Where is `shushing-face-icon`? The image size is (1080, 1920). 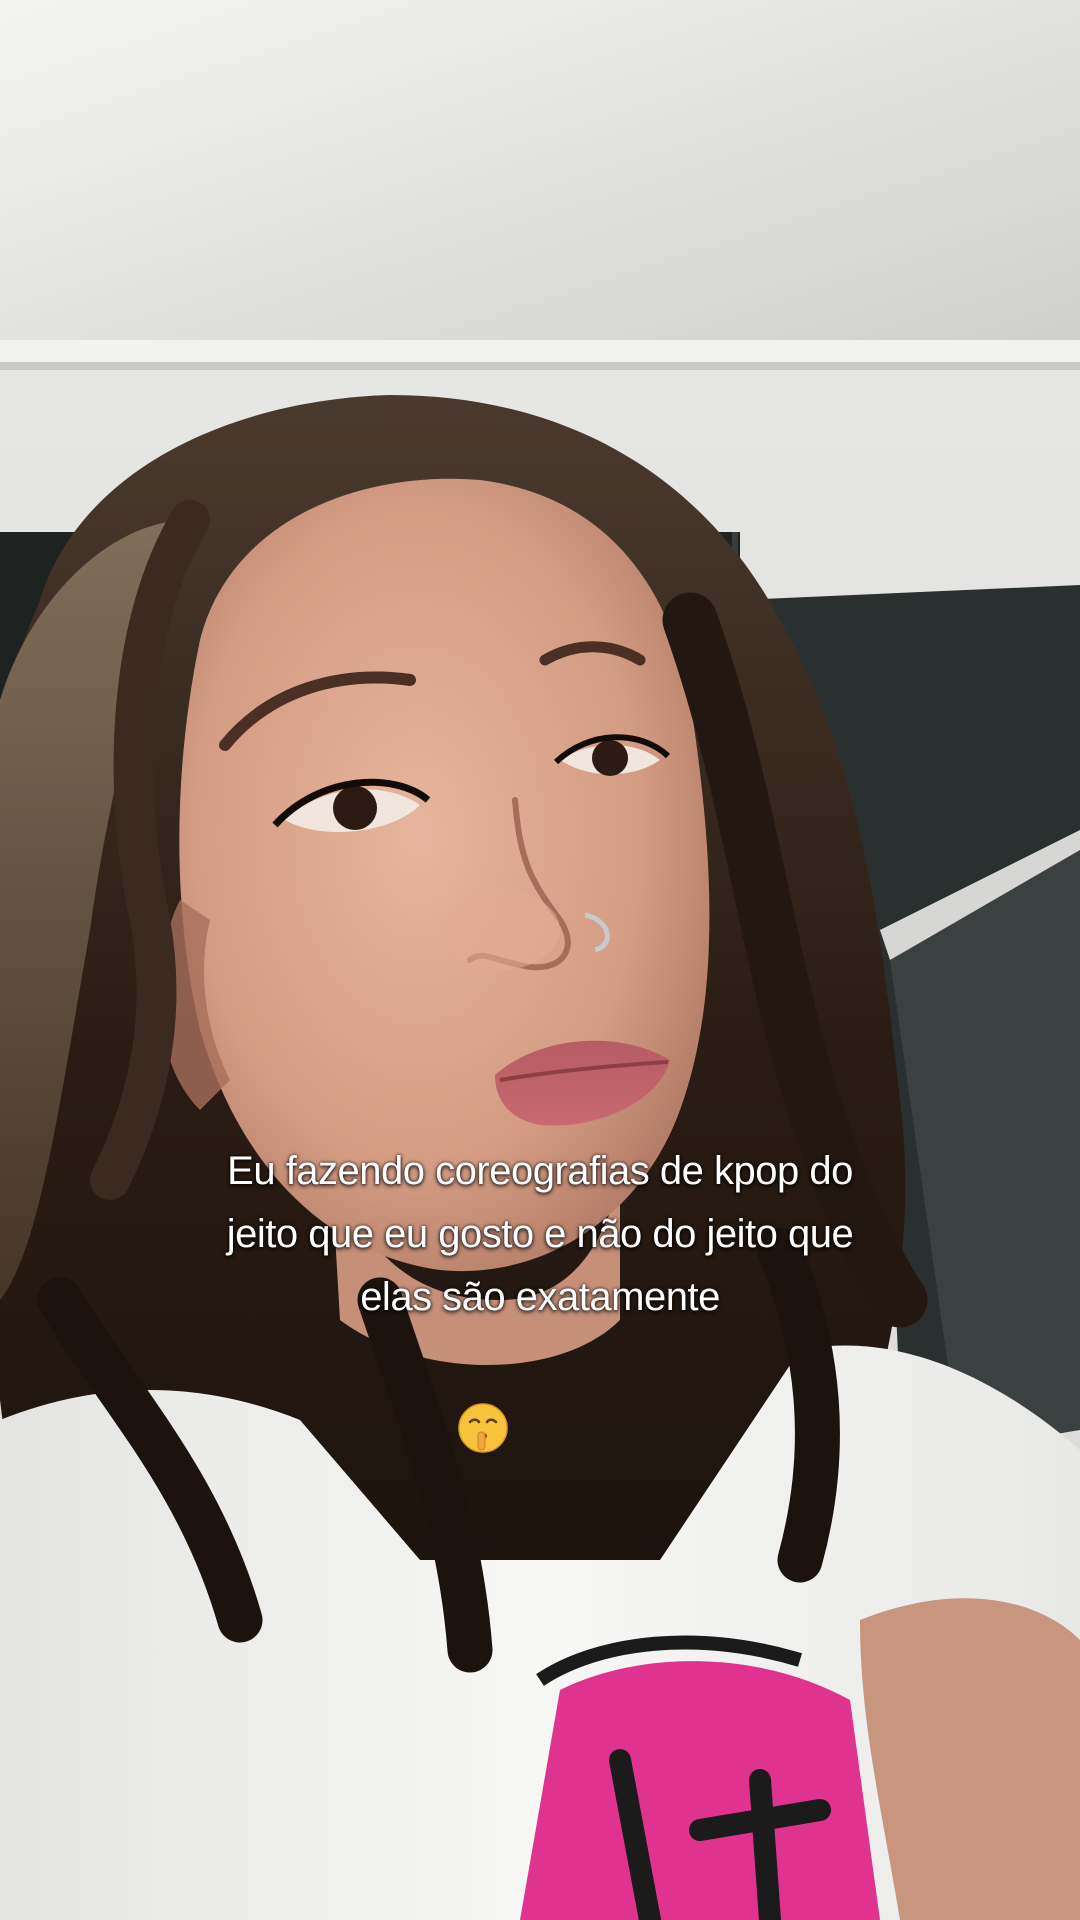 shushing-face-icon is located at coordinates (483, 1428).